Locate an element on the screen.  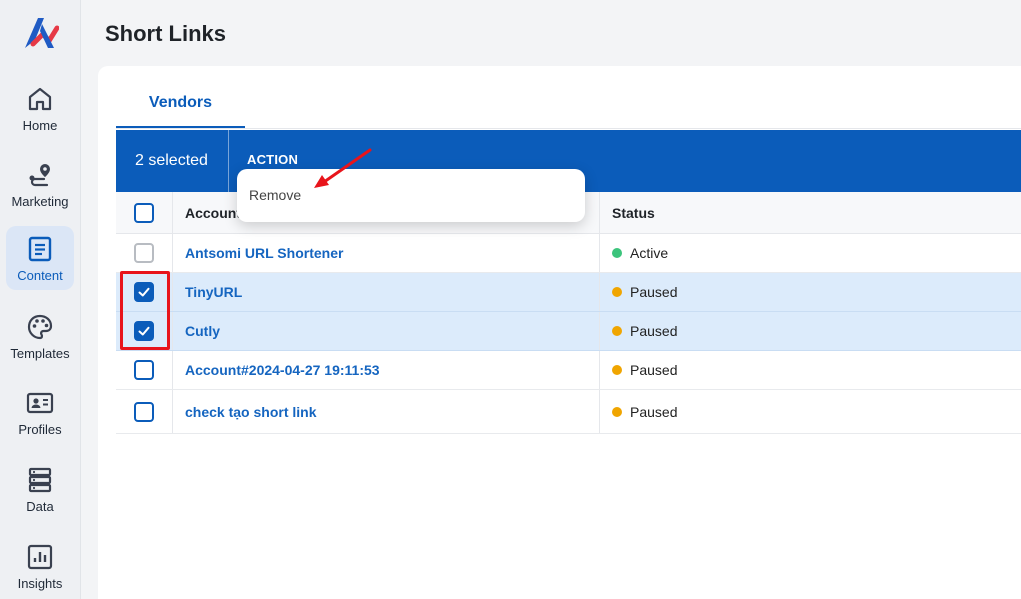
sidebar-item-content: Content is located at coordinates (40, 258).